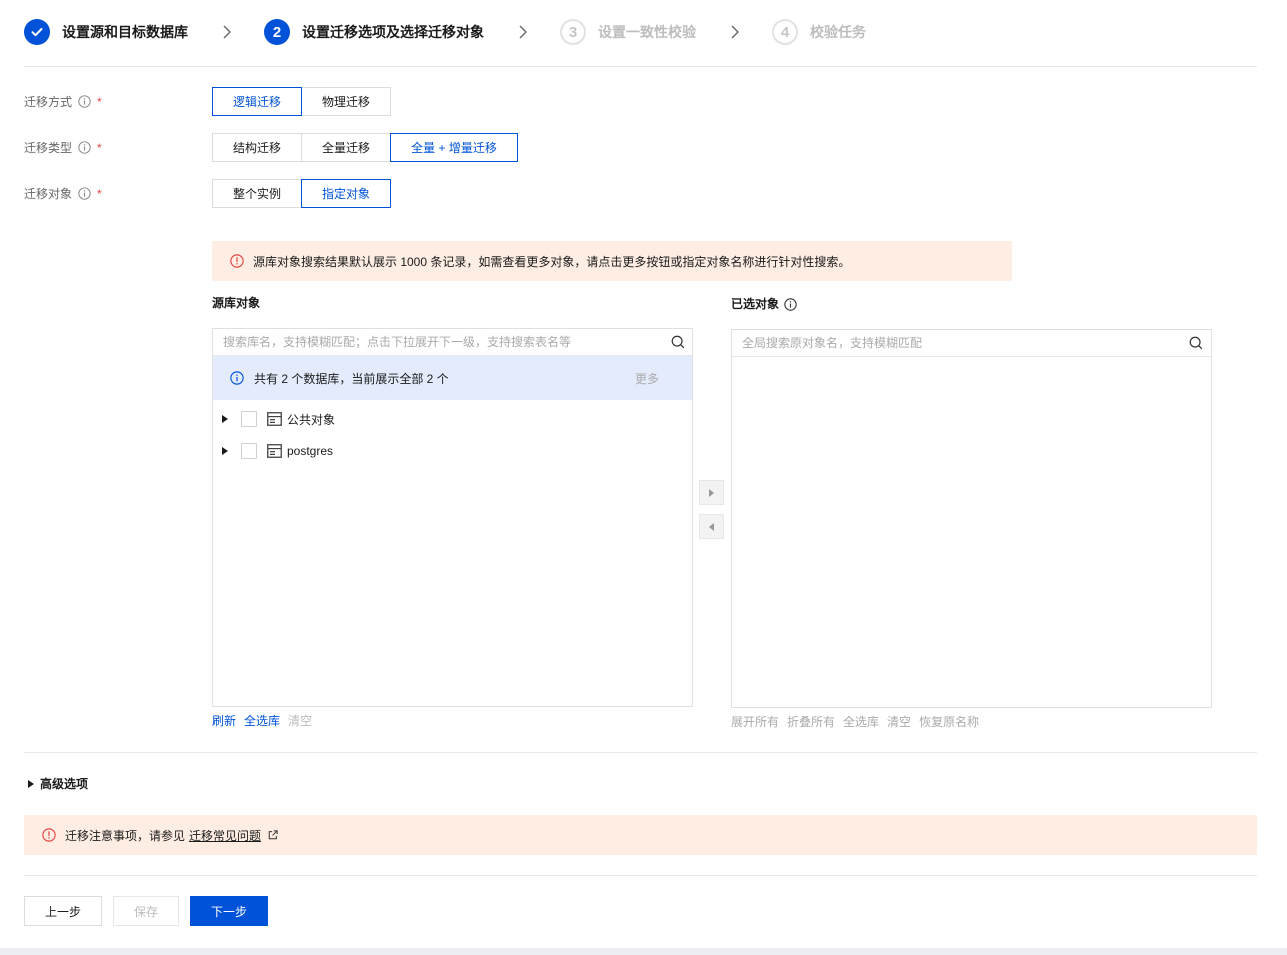  I want to click on form-row-migration-object: 迁移对象 * 整个实例 指定对象, so click(374, 193).